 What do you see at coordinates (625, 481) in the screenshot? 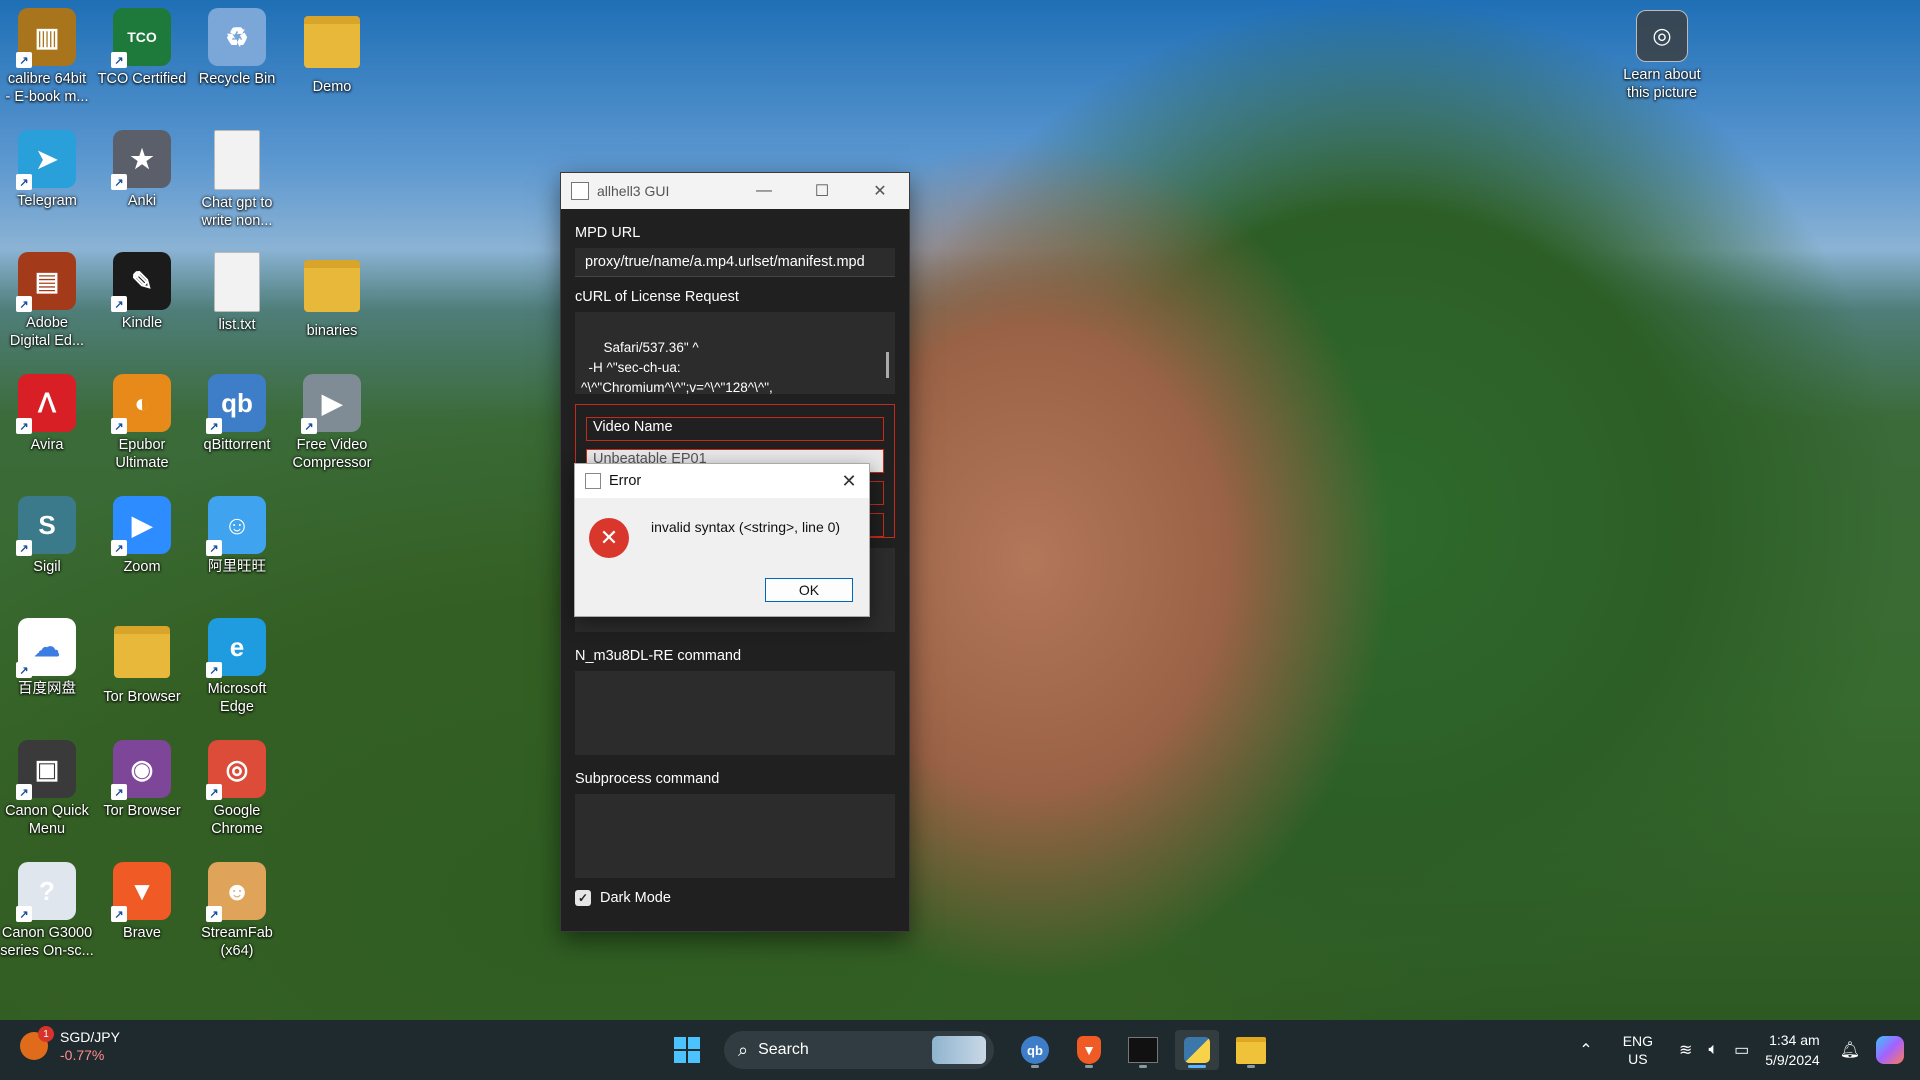
I see `error-dialog-title: Error` at bounding box center [625, 481].